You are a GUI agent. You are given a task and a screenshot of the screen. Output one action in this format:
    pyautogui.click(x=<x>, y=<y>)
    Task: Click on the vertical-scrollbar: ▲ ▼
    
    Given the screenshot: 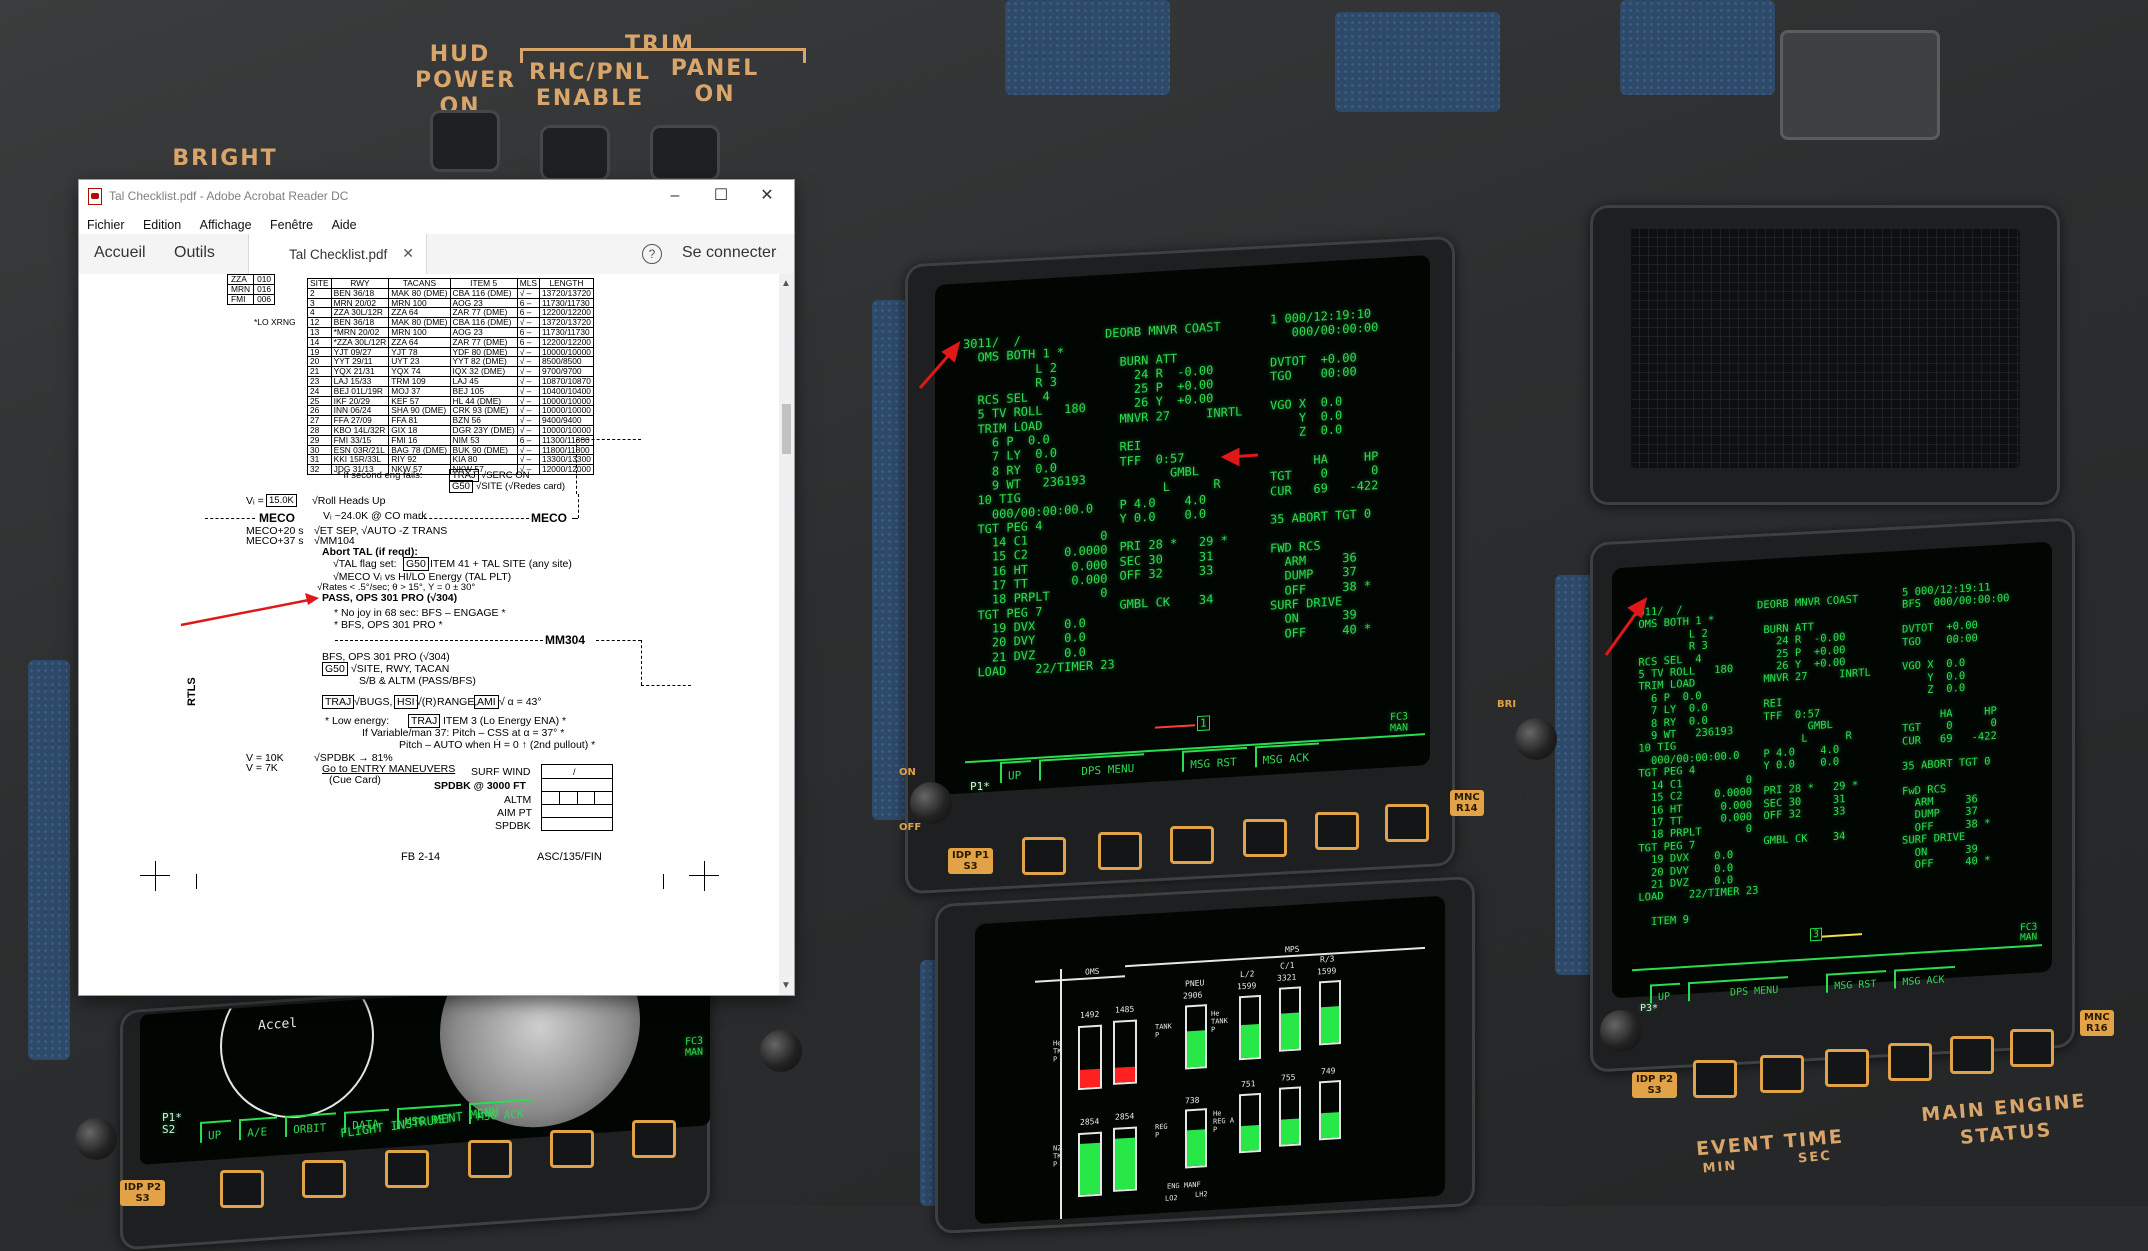 What is the action you would take?
    pyautogui.click(x=786, y=634)
    